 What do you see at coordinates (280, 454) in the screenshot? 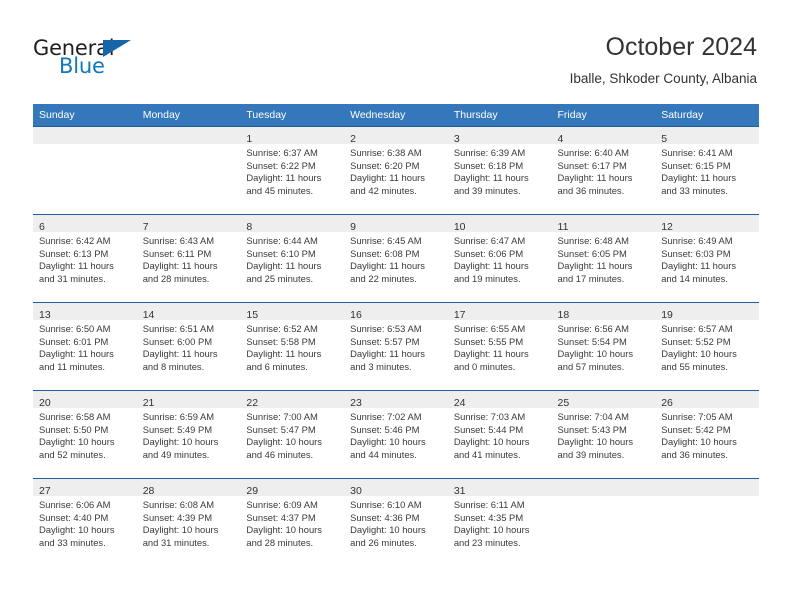
I see `daylight-duration-line2: and 46 minutes.` at bounding box center [280, 454].